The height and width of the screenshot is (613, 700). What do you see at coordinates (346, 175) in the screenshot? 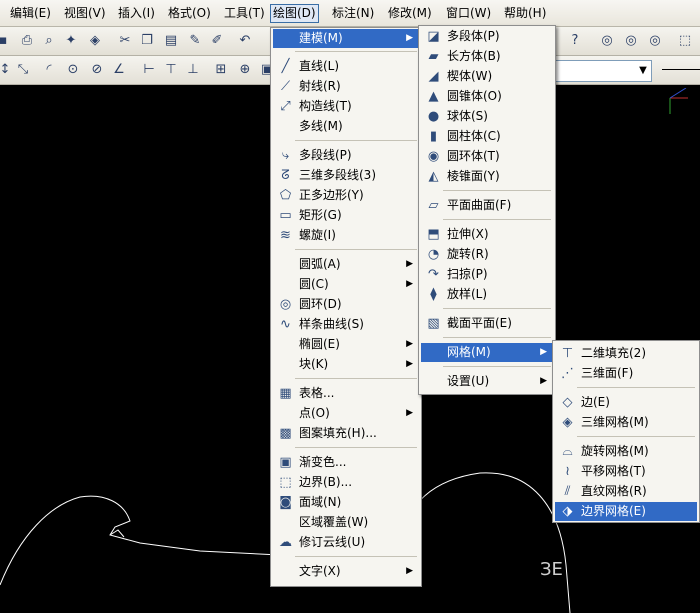
I see `menu-item-3dpoly: ᘔ 三维多段线(3)` at bounding box center [346, 175].